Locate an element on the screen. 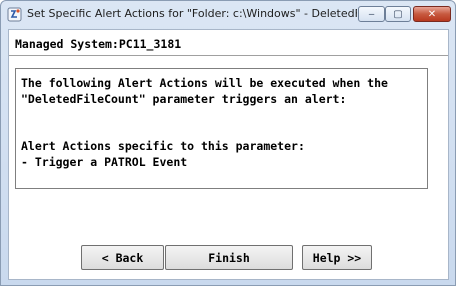 The height and width of the screenshot is (288, 458). message-line-4: - Trigger a PATROL Event is located at coordinates (104, 162).